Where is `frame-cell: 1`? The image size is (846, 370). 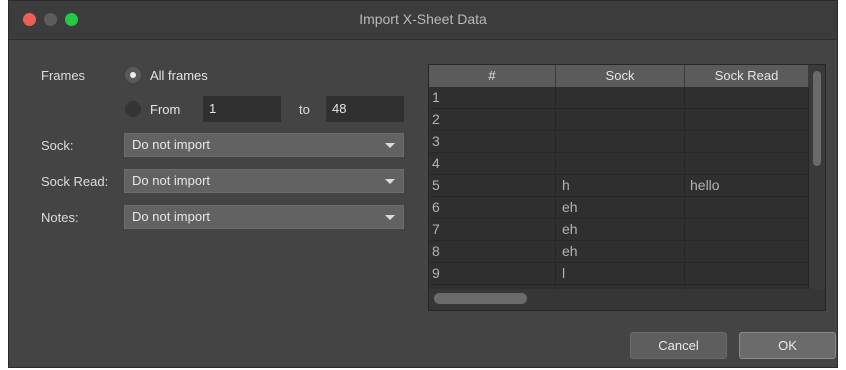 frame-cell: 1 is located at coordinates (492, 97).